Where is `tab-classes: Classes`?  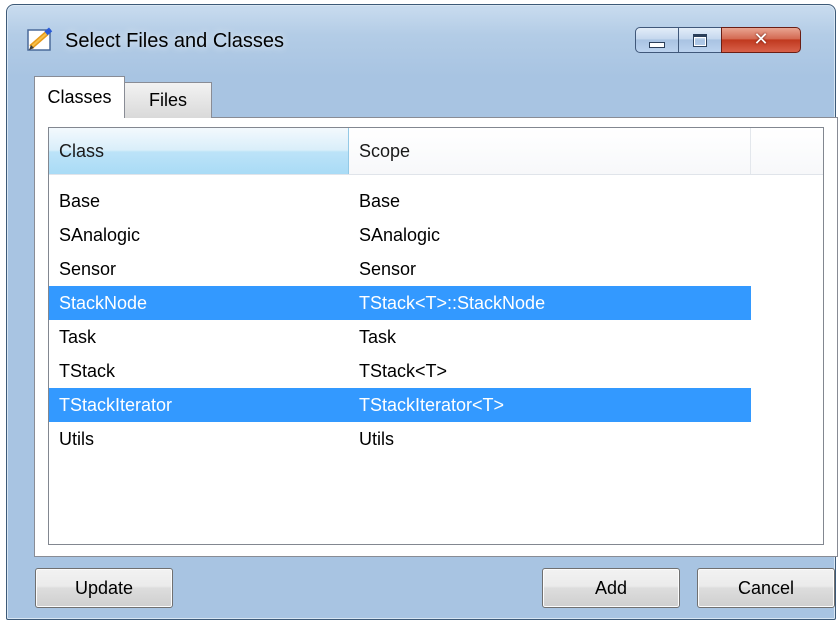 tab-classes: Classes is located at coordinates (79, 97).